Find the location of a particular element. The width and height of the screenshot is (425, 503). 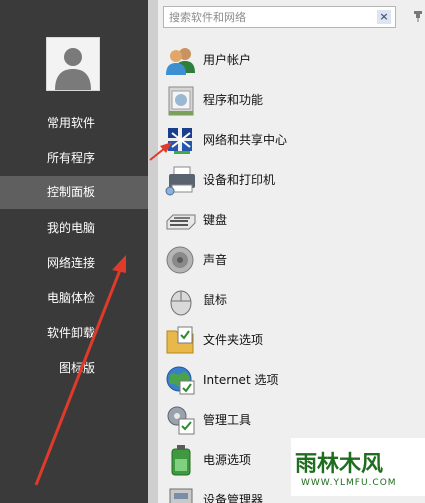

search-input is located at coordinates (269, 17).